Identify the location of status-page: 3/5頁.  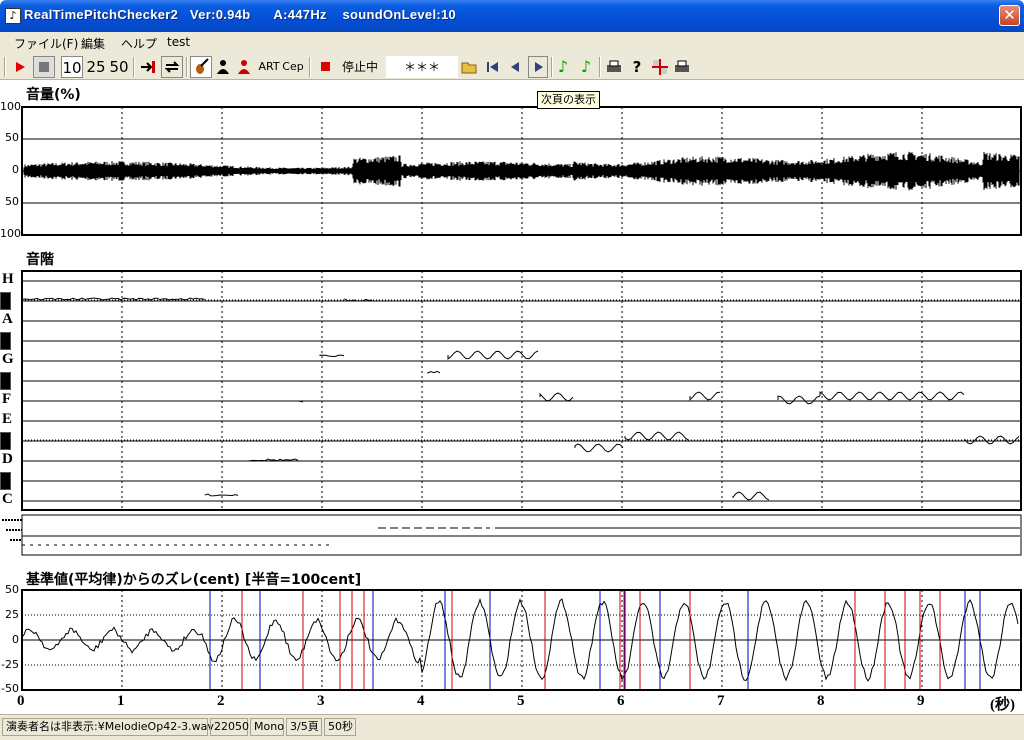
(304, 727).